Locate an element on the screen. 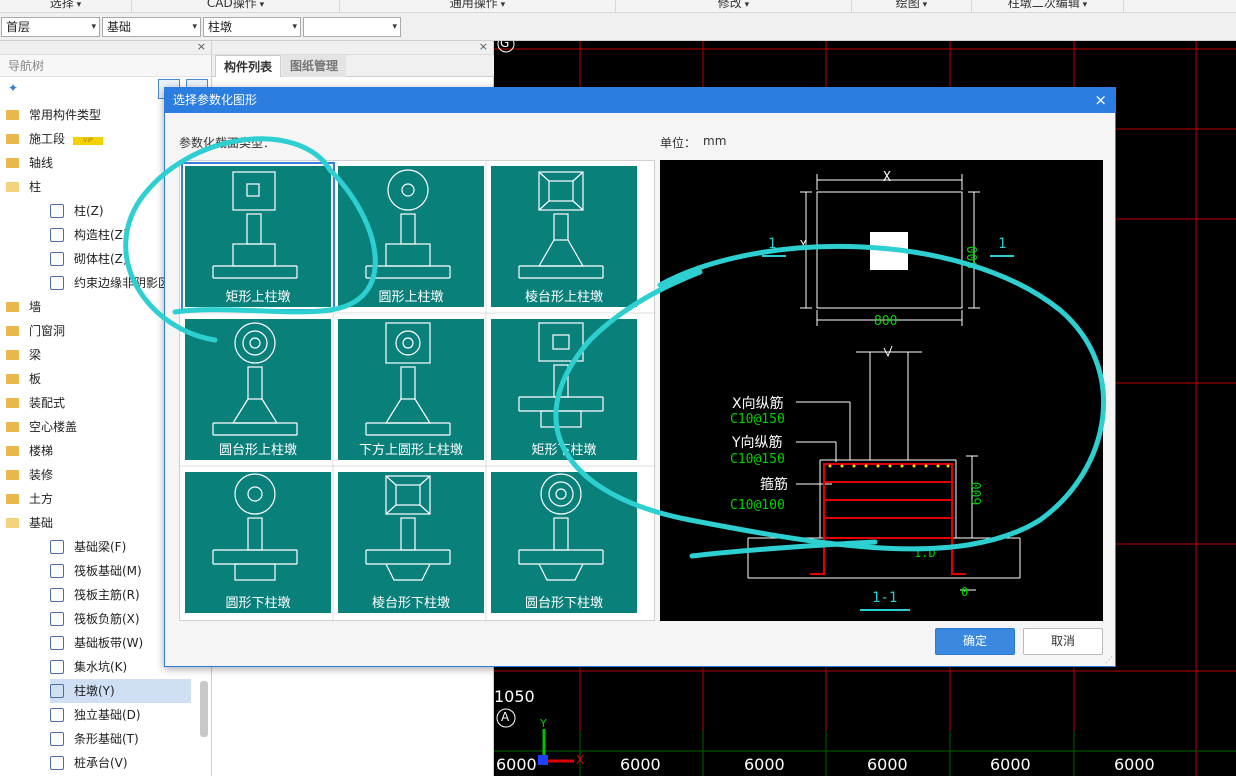 Image resolution: width=1236 pixels, height=776 pixels. constructional-column-icon is located at coordinates (57, 235).